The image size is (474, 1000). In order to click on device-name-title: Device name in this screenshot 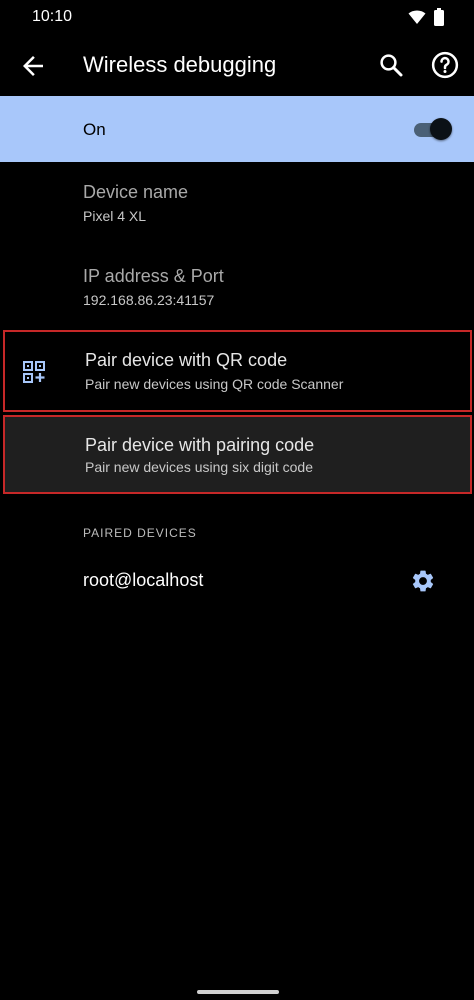, I will do `click(136, 192)`.